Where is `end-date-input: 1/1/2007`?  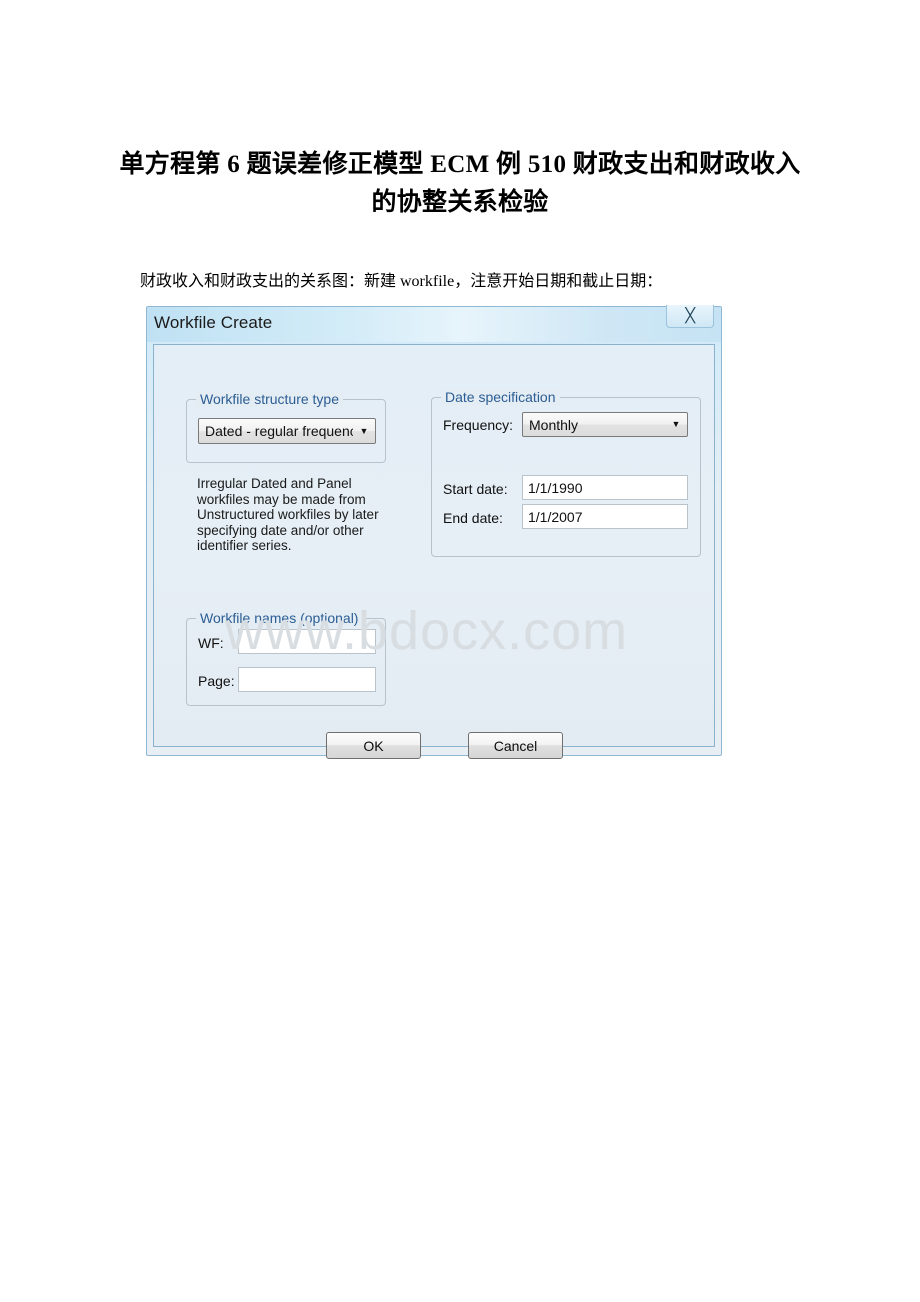 end-date-input: 1/1/2007 is located at coordinates (605, 516).